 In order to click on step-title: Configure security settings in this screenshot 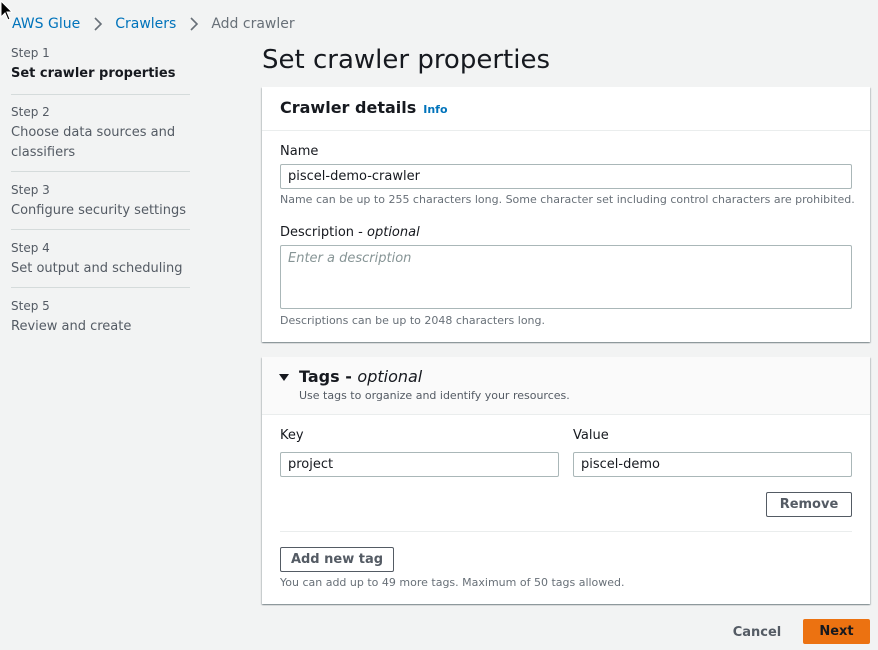, I will do `click(99, 210)`.